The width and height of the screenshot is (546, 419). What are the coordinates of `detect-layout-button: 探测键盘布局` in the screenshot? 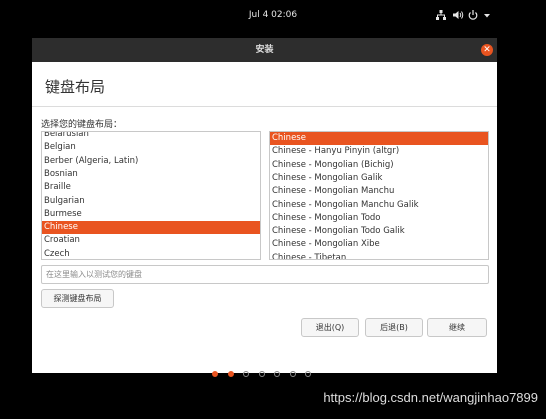 It's located at (77, 298).